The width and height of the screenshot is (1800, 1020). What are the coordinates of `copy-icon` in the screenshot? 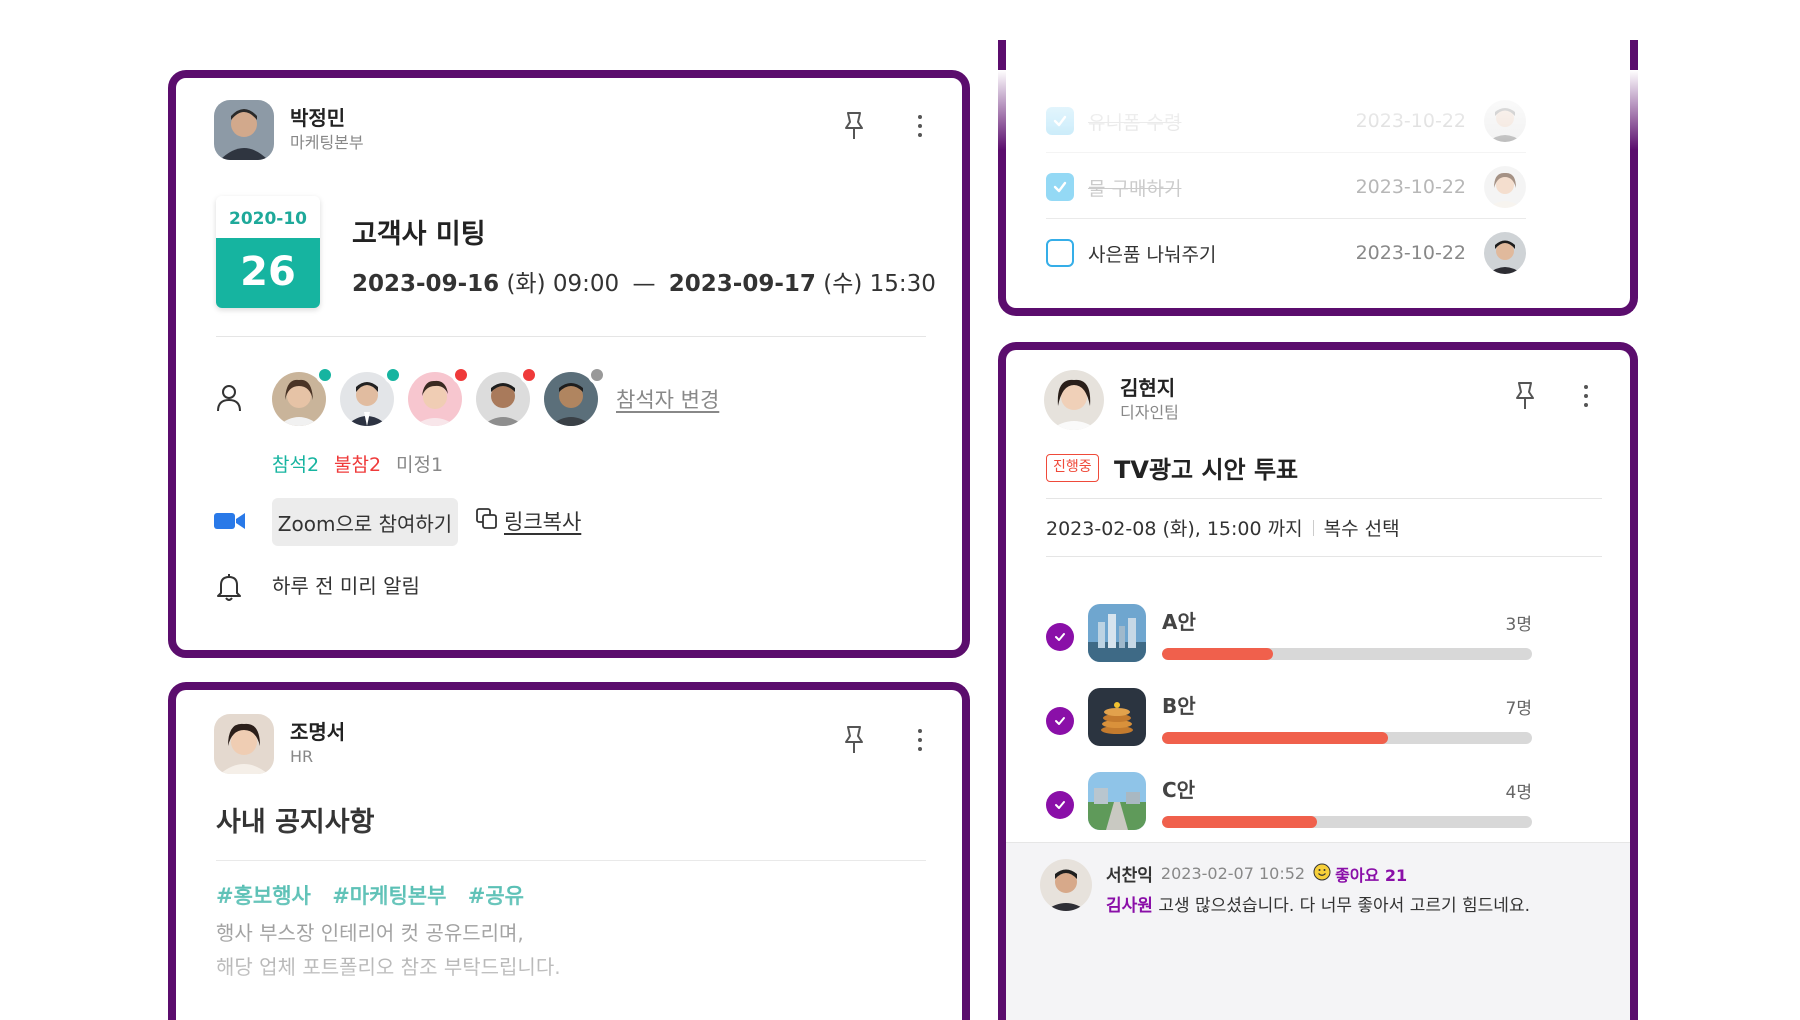 It's located at (487, 521).